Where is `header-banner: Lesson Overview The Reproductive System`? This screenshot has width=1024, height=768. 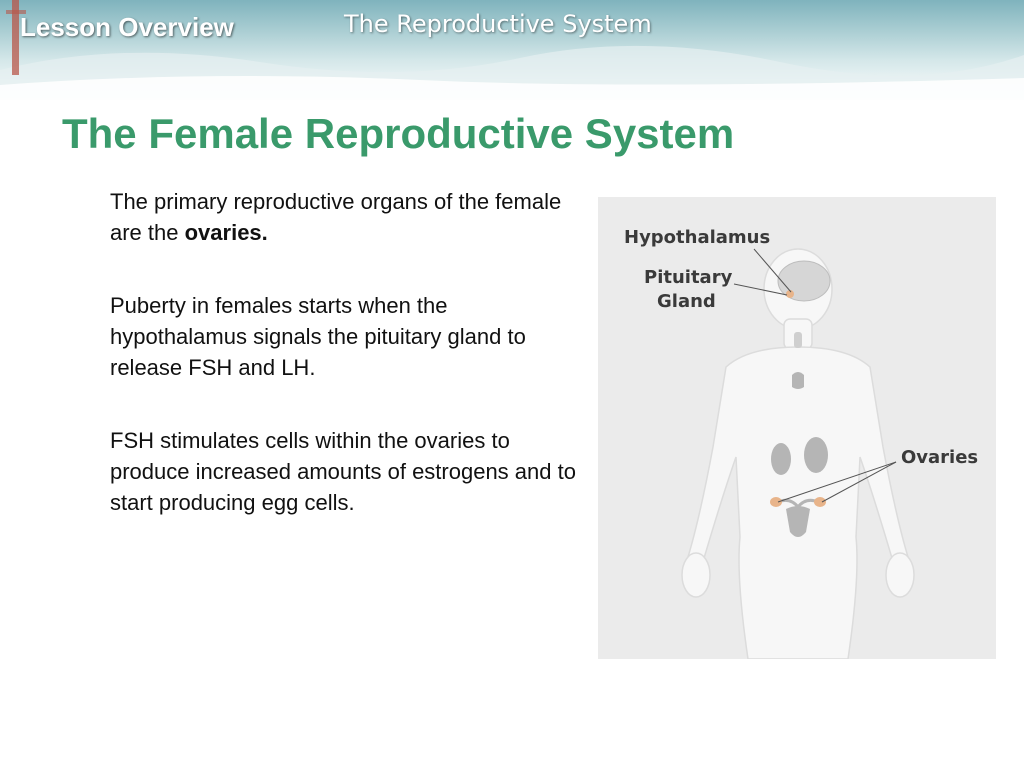 header-banner: Lesson Overview The Reproductive System is located at coordinates (512, 50).